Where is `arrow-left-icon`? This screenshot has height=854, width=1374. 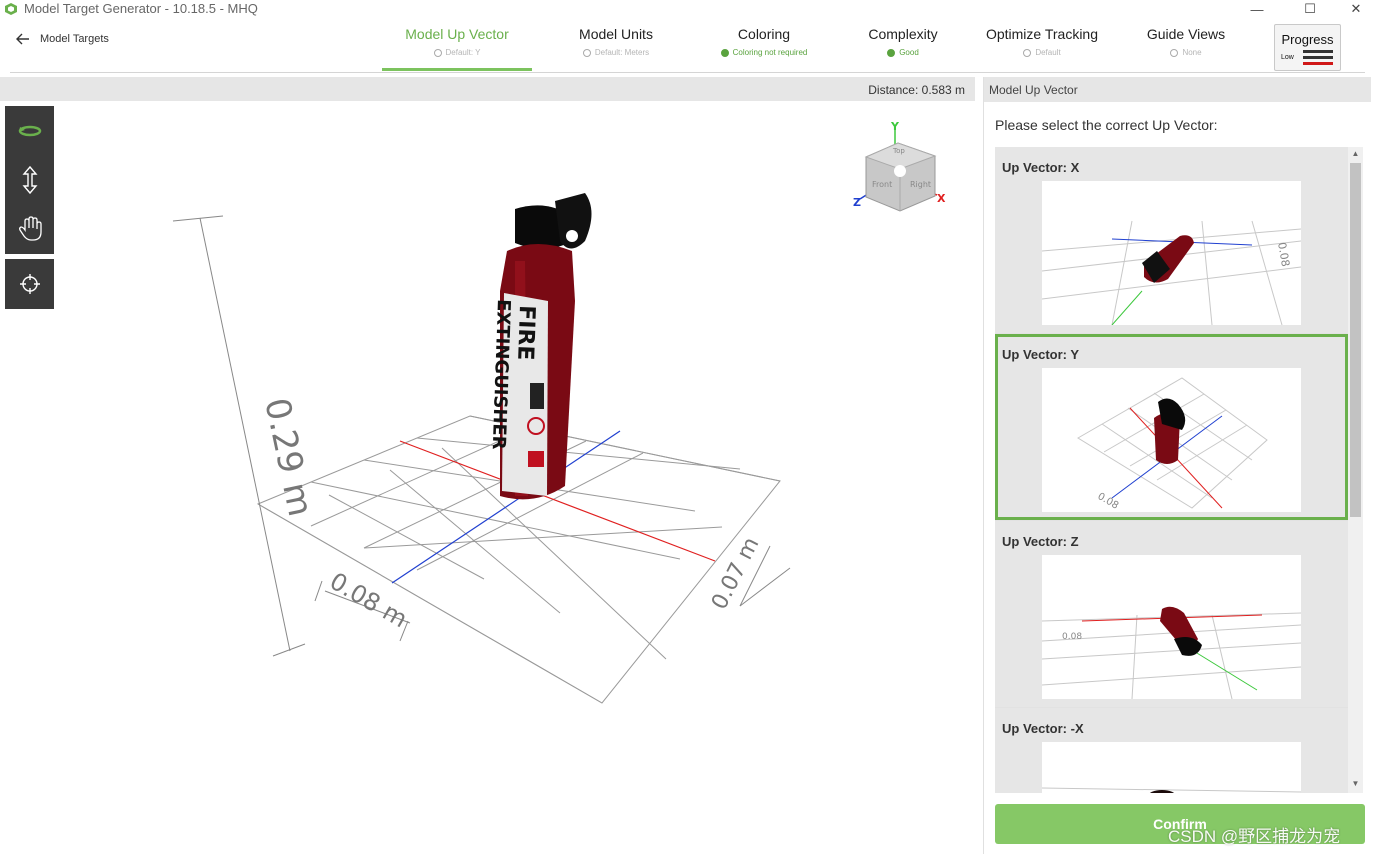 arrow-left-icon is located at coordinates (22, 39).